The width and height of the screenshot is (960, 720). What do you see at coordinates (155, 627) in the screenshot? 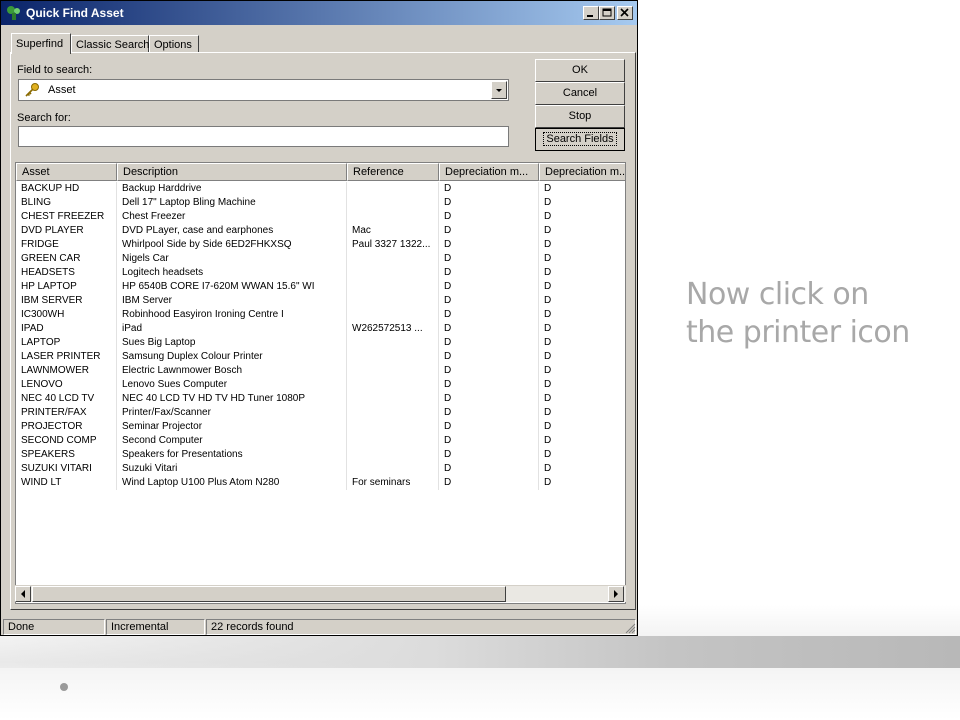
I see `status-mode: Incremental` at bounding box center [155, 627].